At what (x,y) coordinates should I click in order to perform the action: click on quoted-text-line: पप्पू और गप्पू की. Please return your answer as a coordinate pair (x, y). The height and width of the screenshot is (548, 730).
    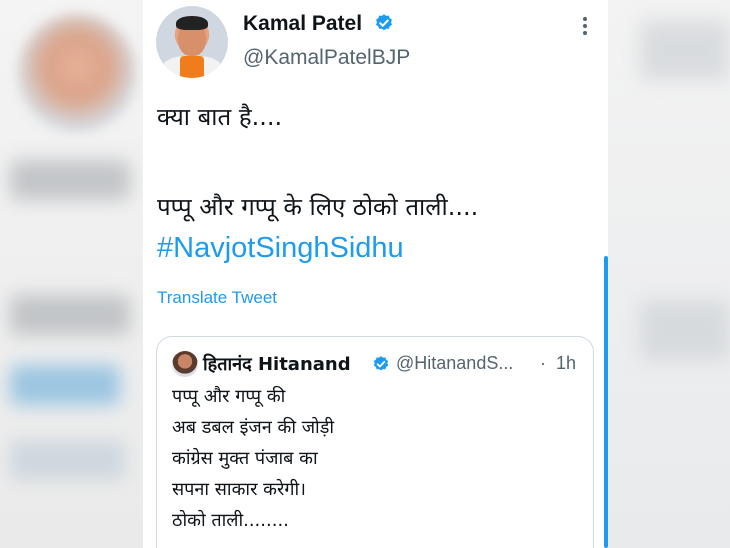
    Looking at the image, I should click on (229, 396).